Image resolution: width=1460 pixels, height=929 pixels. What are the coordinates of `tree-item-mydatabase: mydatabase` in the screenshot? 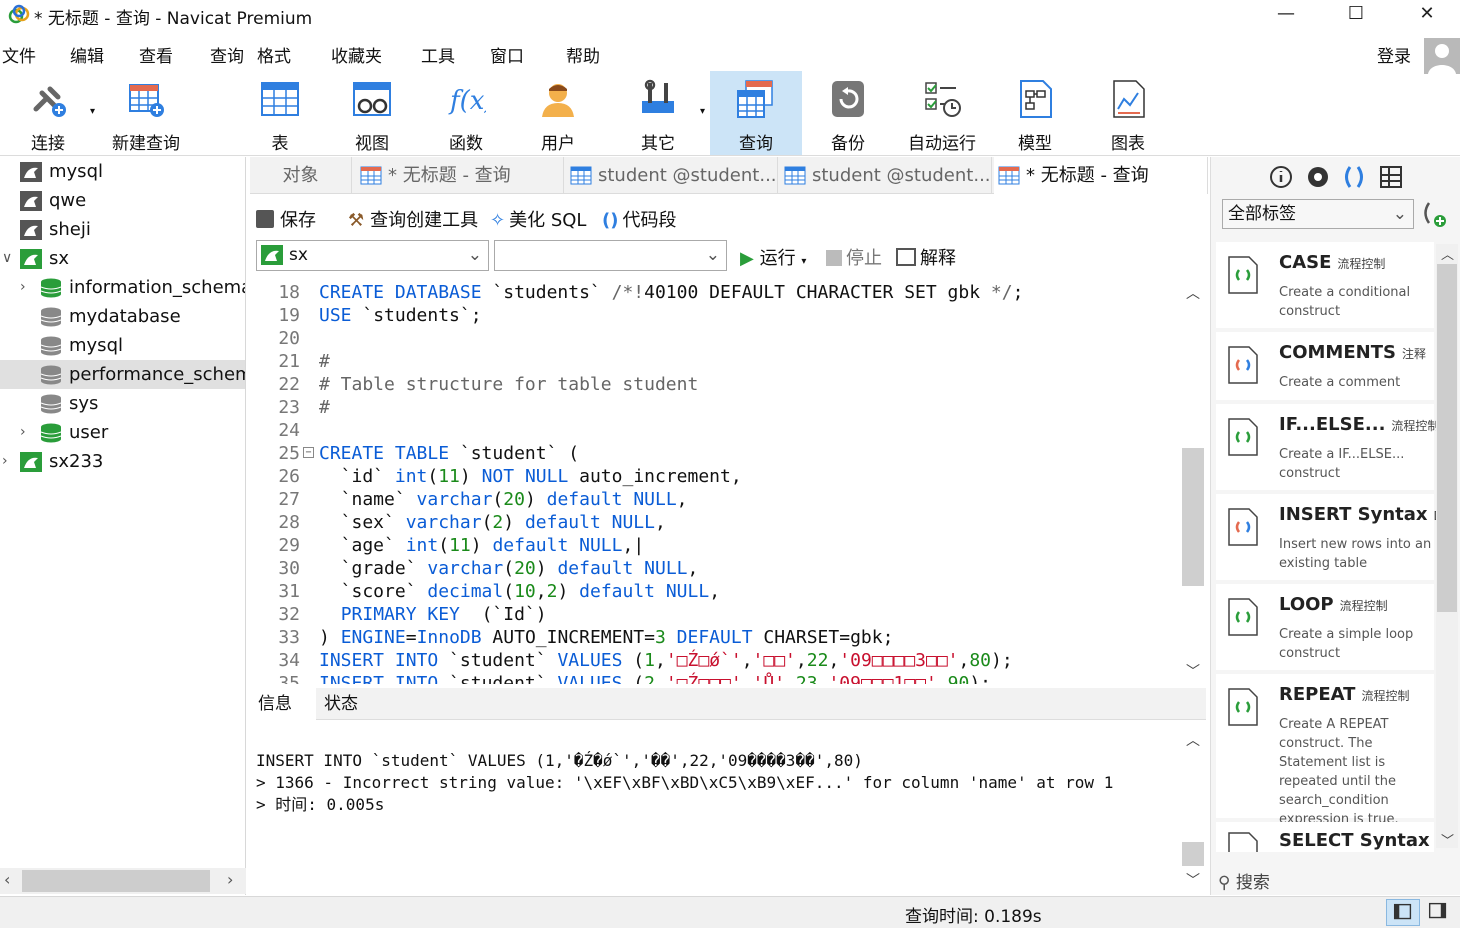 It's located at (122, 316).